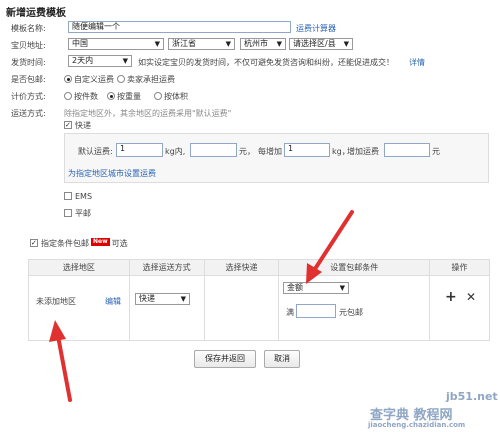 The height and width of the screenshot is (432, 500). Describe the element at coordinates (60, 361) in the screenshot. I see `arrow-up-icon` at that location.